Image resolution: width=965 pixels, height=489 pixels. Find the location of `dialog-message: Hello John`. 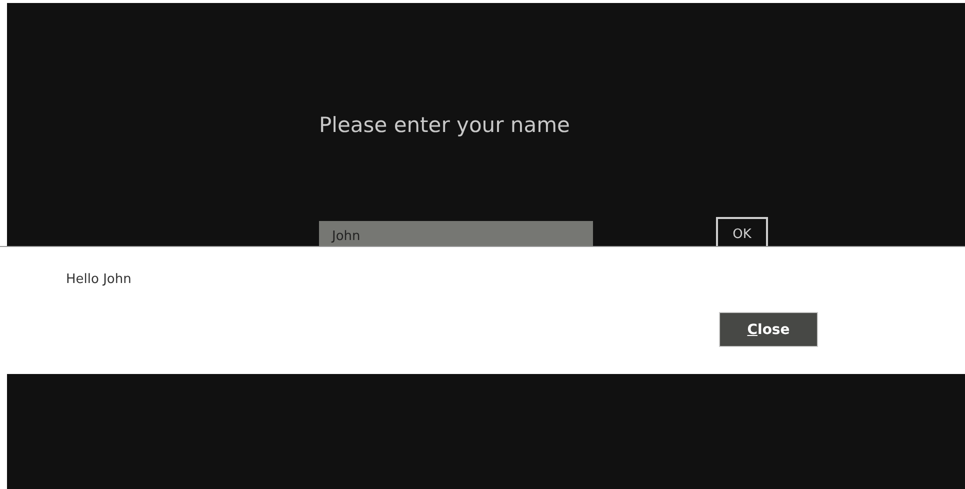

dialog-message: Hello John is located at coordinates (99, 280).